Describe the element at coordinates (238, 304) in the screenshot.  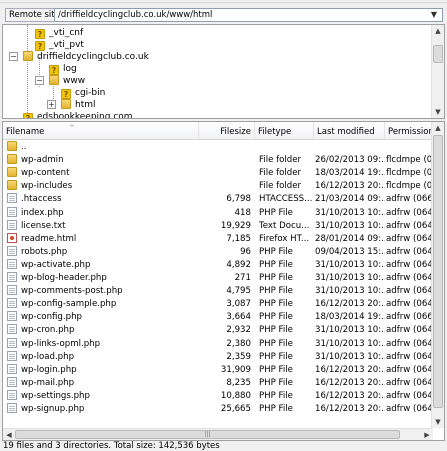
I see `file-size-cell: 3,087` at that location.